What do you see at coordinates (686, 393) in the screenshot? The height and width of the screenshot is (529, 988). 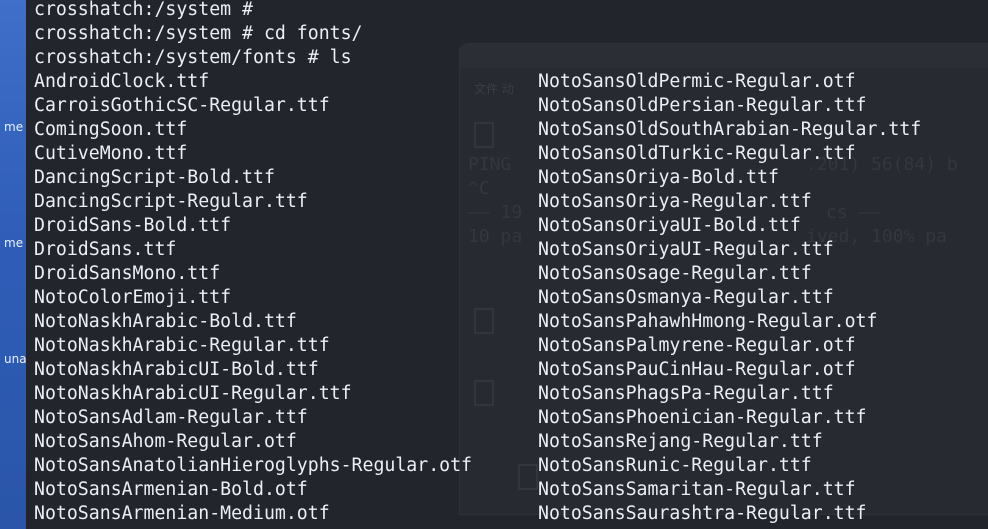 I see `file-entry: NotoSansPhagsPa-Regular.ttf` at bounding box center [686, 393].